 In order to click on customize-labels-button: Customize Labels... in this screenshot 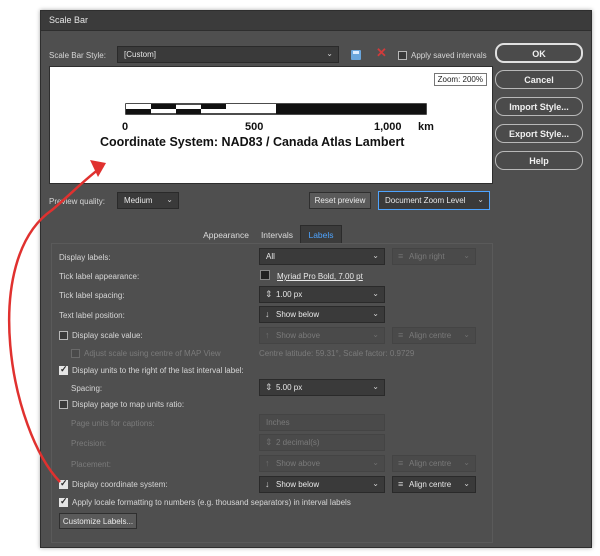, I will do `click(98, 521)`.